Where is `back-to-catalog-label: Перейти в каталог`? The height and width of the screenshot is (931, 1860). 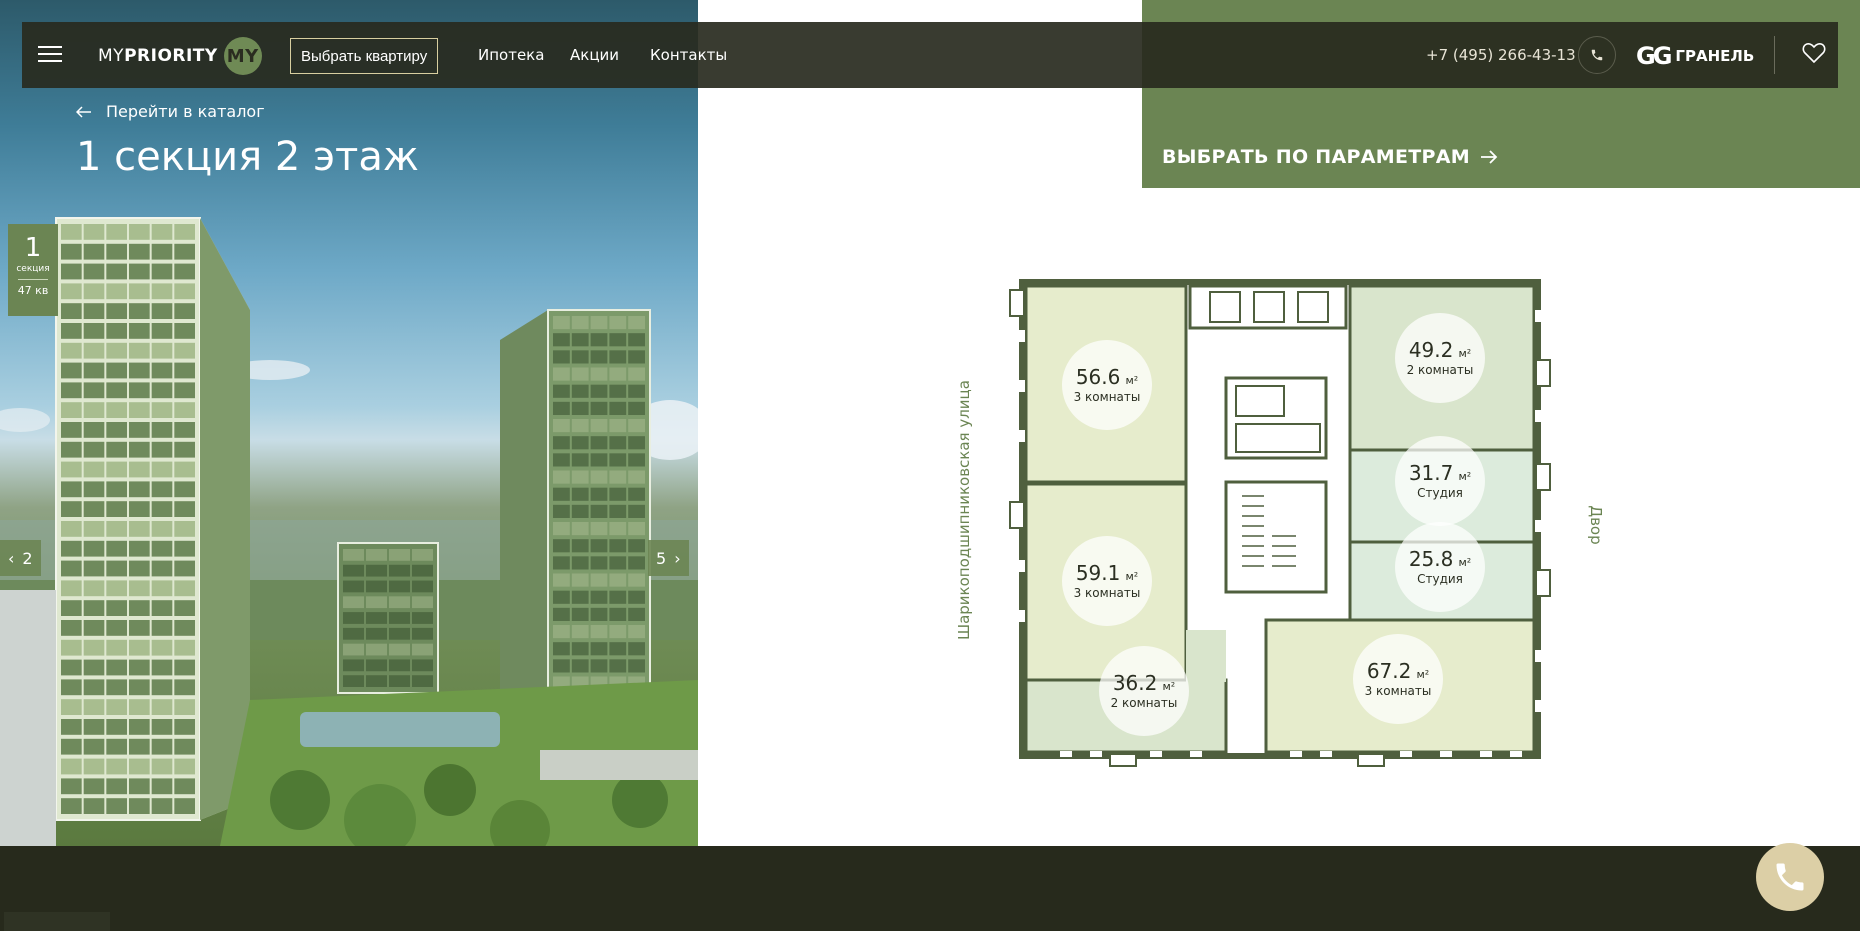
back-to-catalog-label: Перейти в каталог is located at coordinates (185, 111).